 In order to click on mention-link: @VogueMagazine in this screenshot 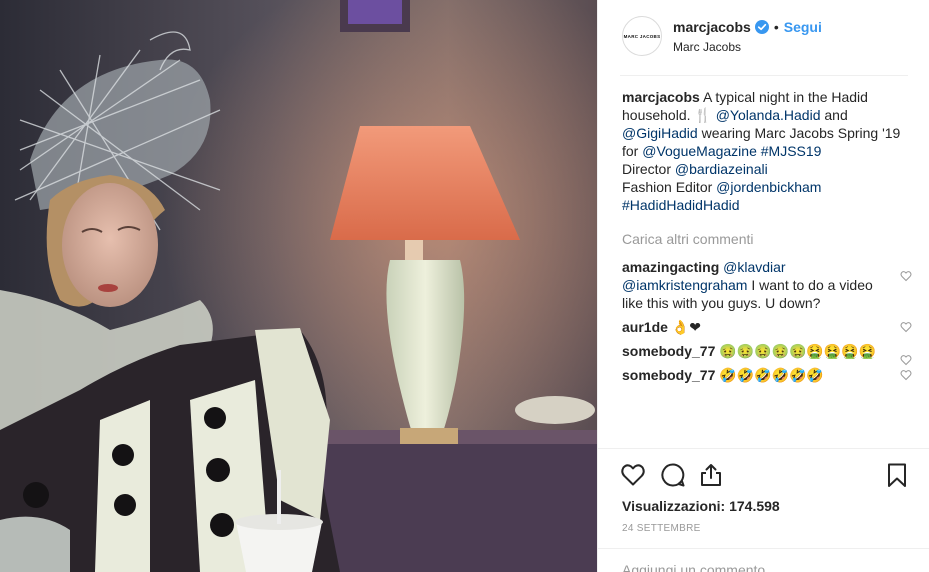, I will do `click(699, 151)`.